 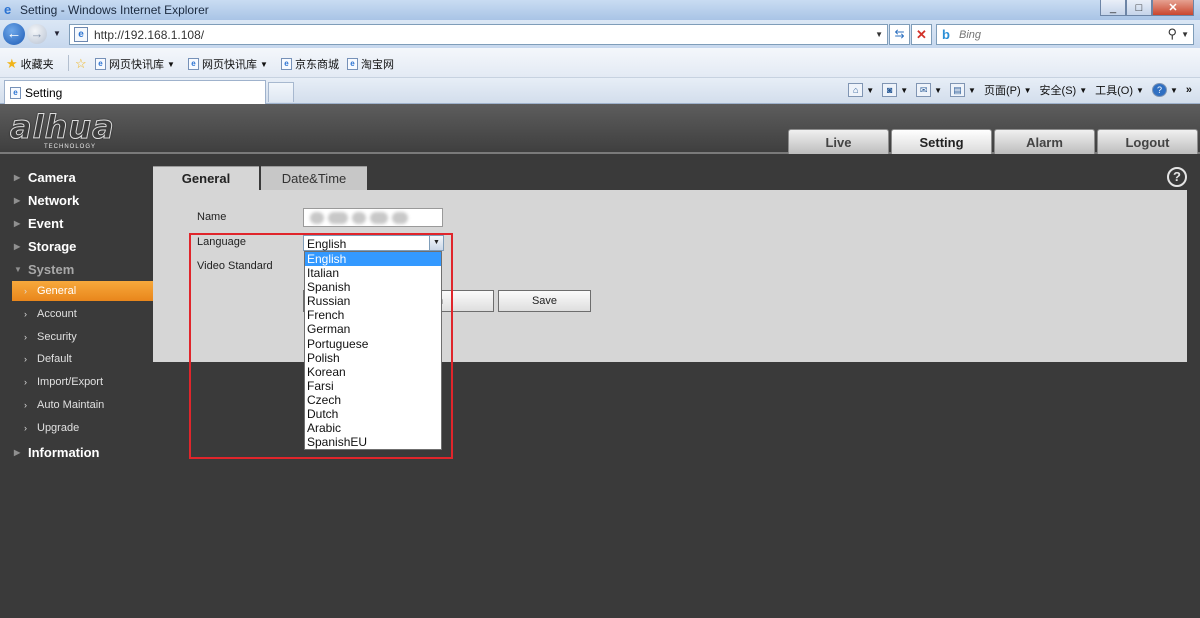 I want to click on back-button: ←, so click(x=14, y=34).